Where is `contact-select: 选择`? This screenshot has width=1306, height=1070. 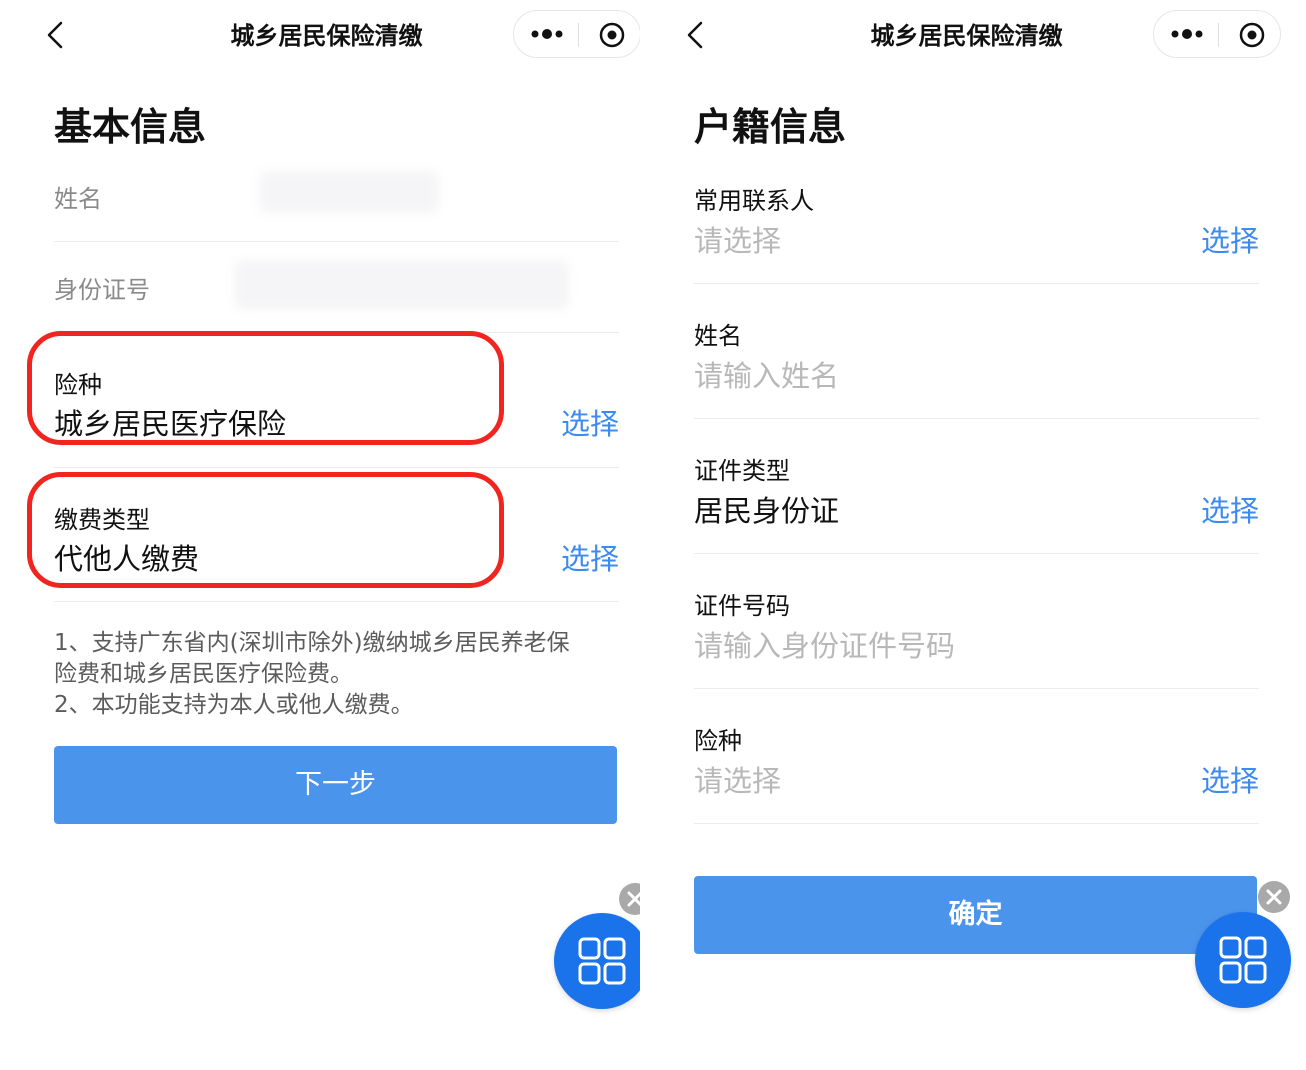 contact-select: 选择 is located at coordinates (1230, 239).